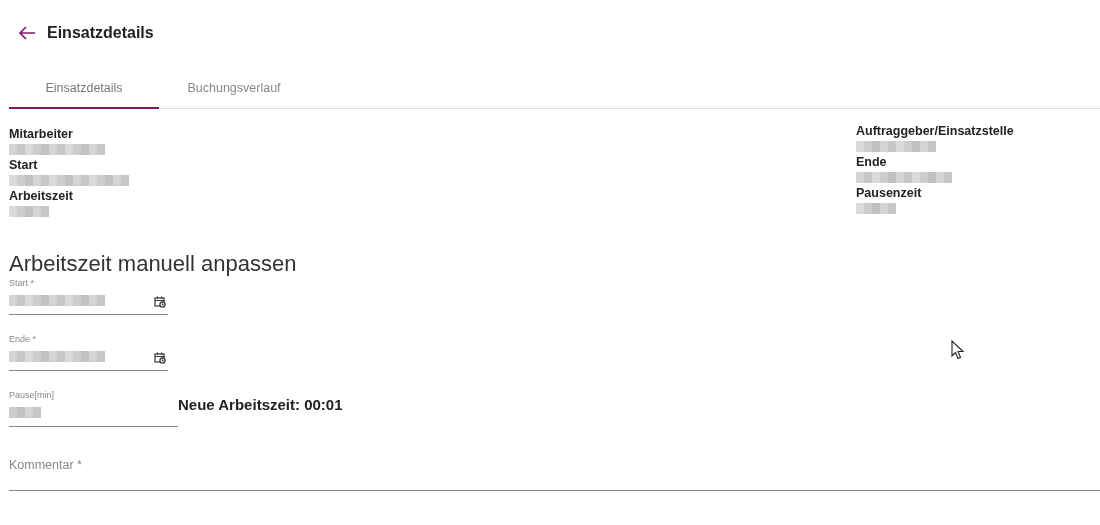 This screenshot has width=1100, height=525. What do you see at coordinates (27, 33) in the screenshot?
I see `back-arrow-icon` at bounding box center [27, 33].